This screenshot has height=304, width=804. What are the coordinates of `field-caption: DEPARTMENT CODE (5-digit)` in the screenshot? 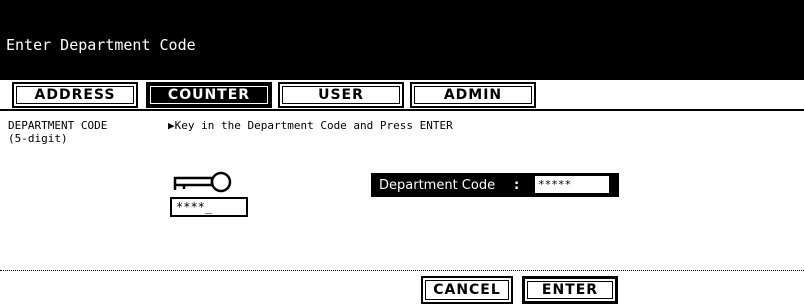 It's located at (57, 132).